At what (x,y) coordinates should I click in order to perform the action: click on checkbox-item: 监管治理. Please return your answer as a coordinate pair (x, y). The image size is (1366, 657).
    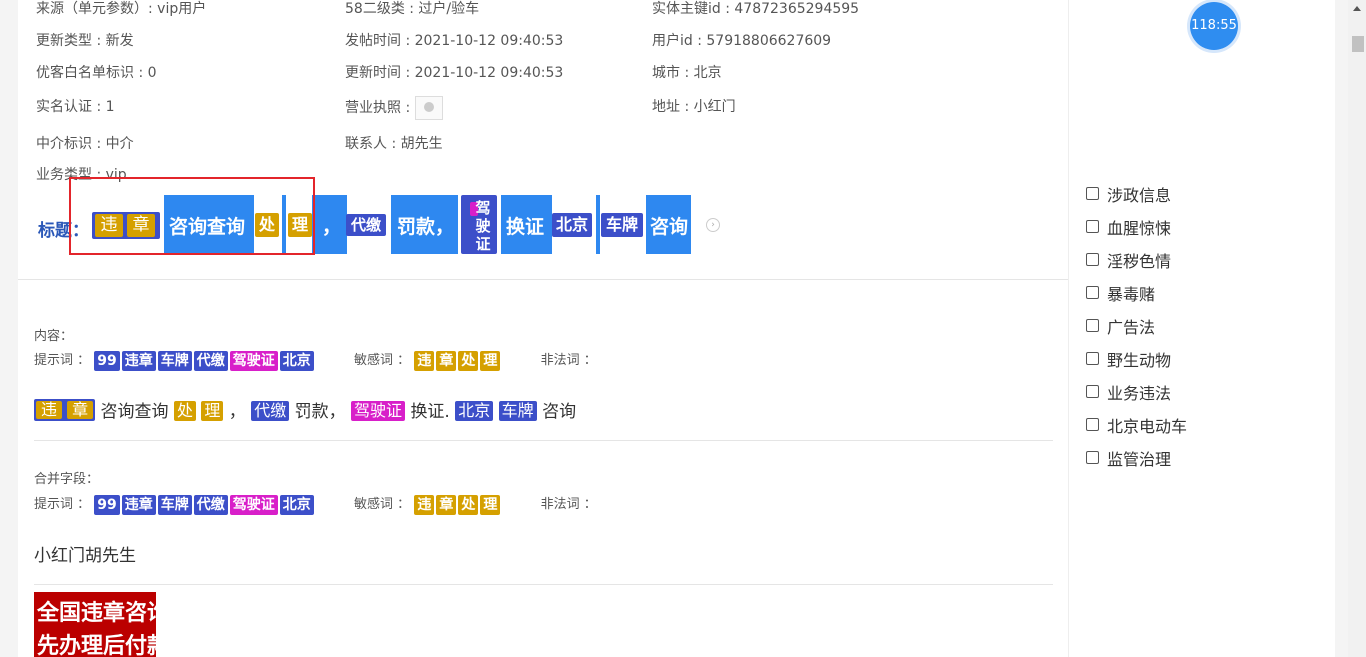
    Looking at the image, I should click on (1136, 457).